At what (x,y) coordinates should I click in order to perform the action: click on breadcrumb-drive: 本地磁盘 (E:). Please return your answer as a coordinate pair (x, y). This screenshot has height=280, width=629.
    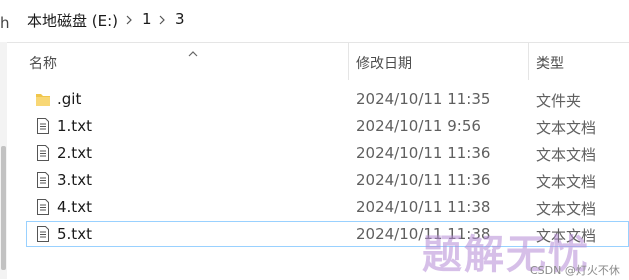
    Looking at the image, I should click on (72, 20).